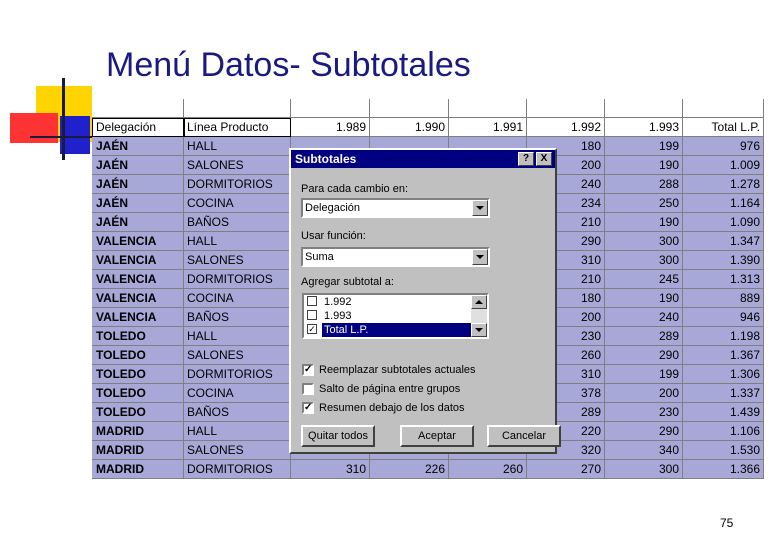 The image size is (780, 540). Describe the element at coordinates (644, 317) in the screenshot. I see `table-cell: 240` at that location.